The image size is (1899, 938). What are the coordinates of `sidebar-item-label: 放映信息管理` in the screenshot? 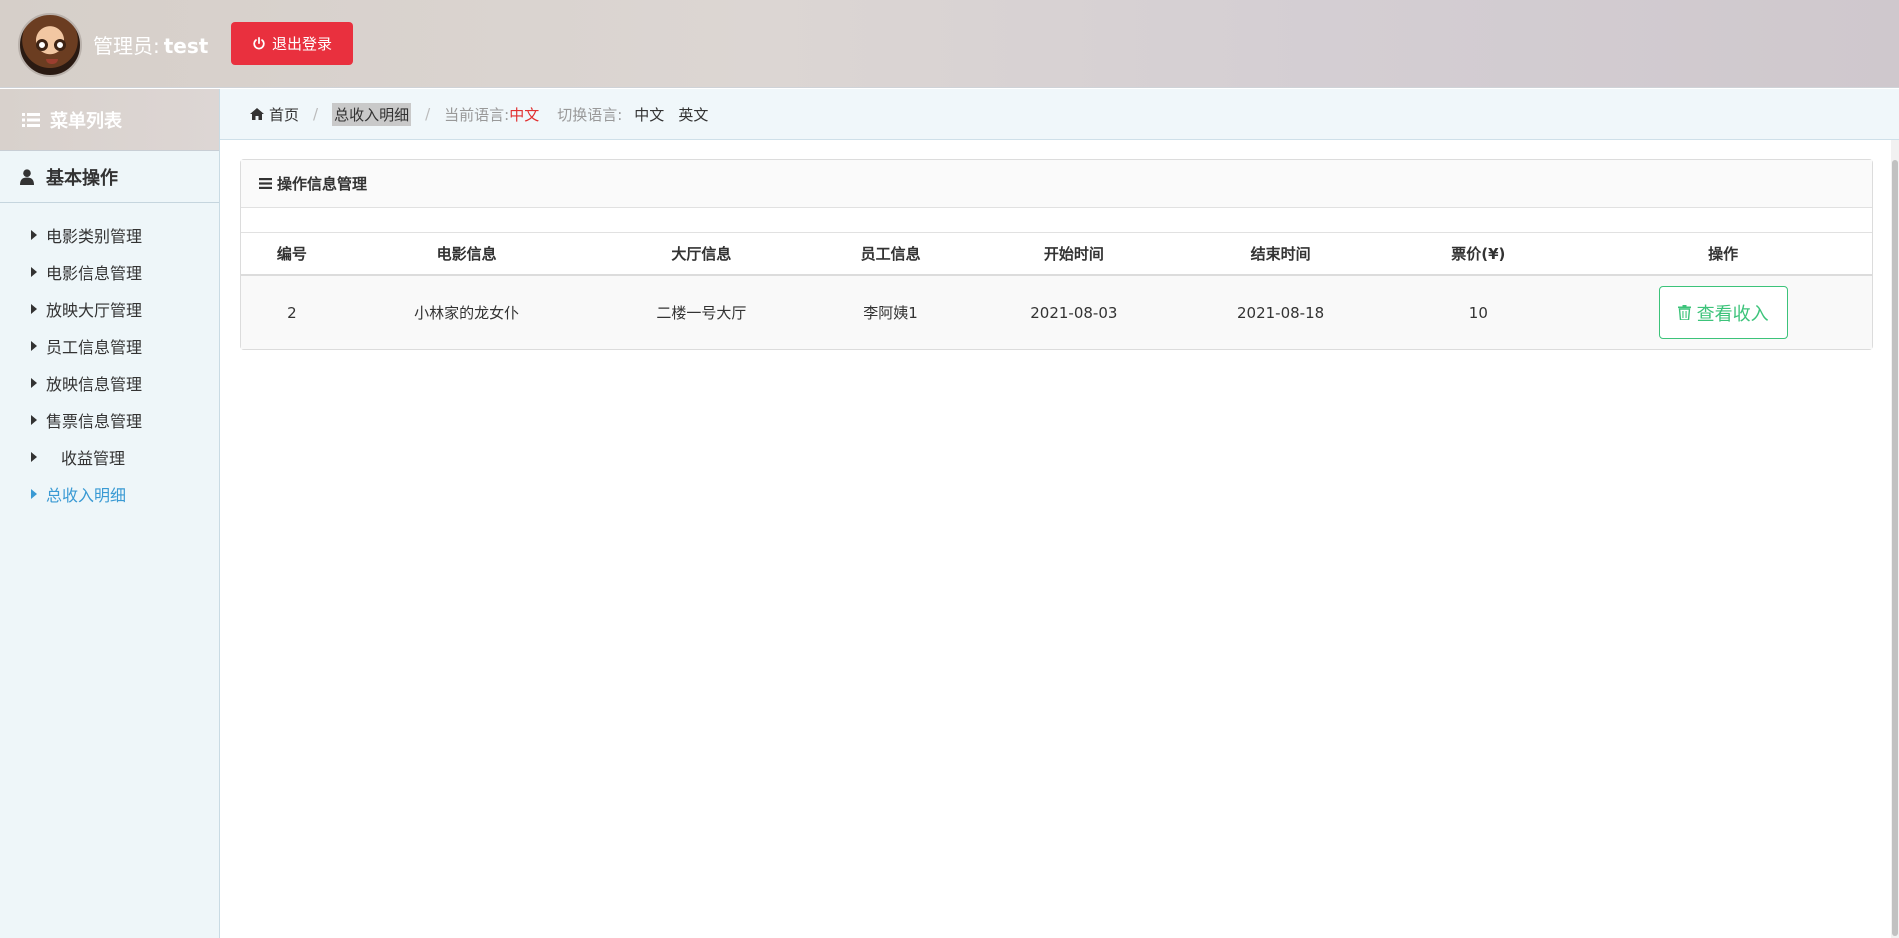 It's located at (94, 384).